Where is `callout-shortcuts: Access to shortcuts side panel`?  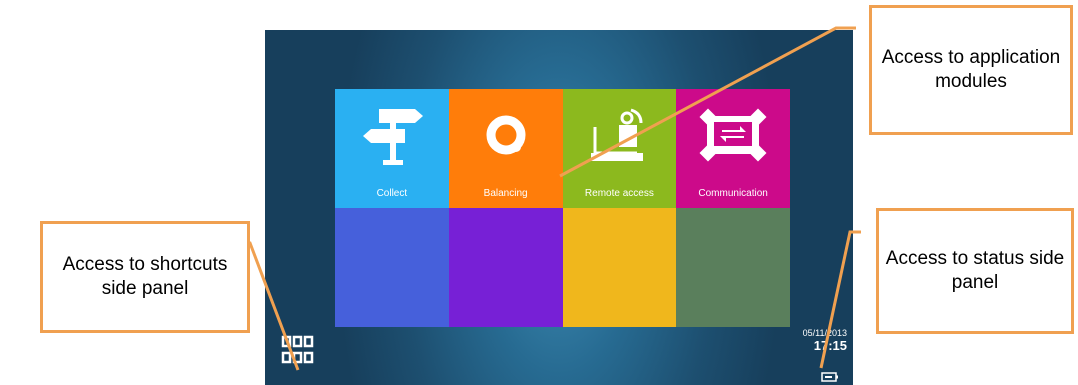
callout-shortcuts: Access to shortcuts side panel is located at coordinates (145, 277).